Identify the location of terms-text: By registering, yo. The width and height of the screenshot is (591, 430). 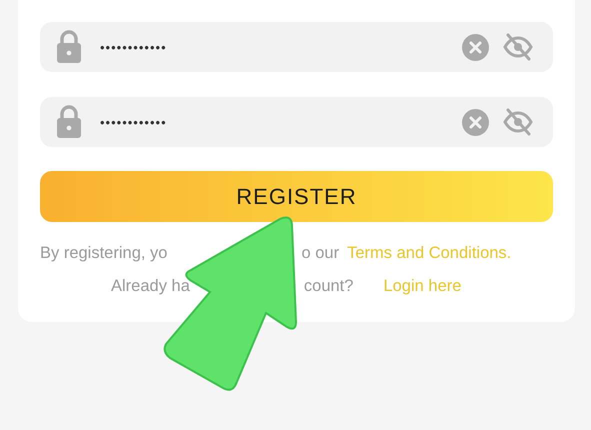
(104, 253).